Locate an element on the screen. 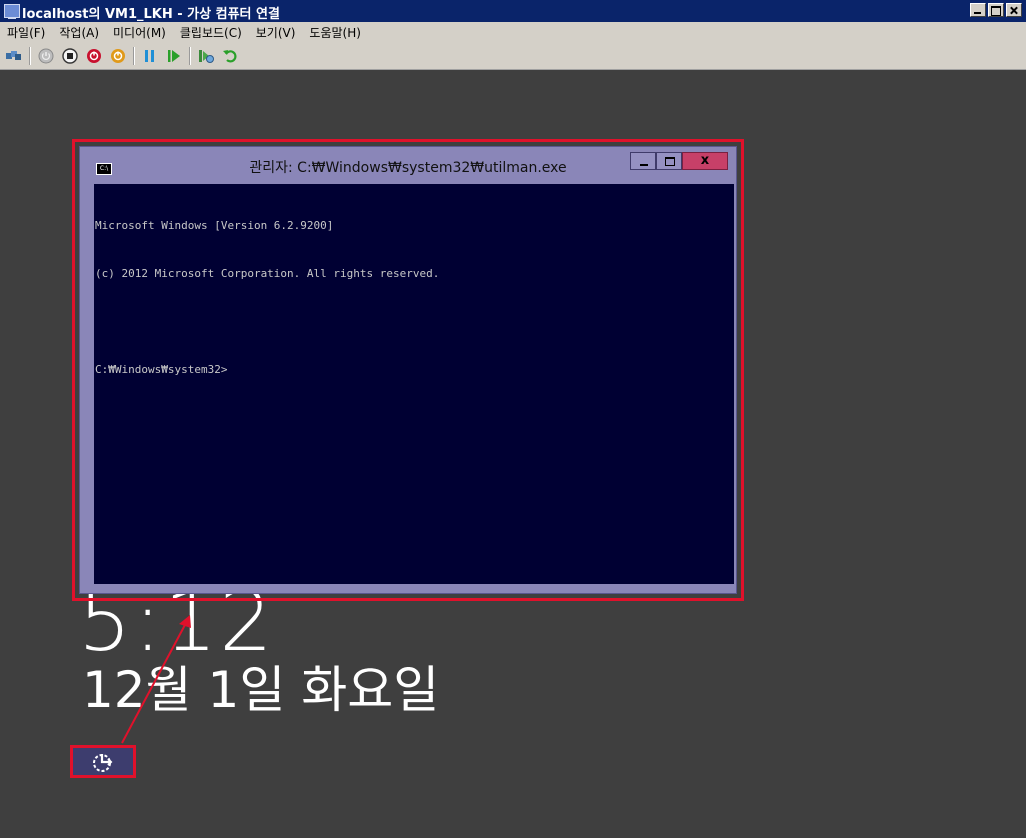 The width and height of the screenshot is (1026, 838). menu-media: 미디어(M) is located at coordinates (139, 32).